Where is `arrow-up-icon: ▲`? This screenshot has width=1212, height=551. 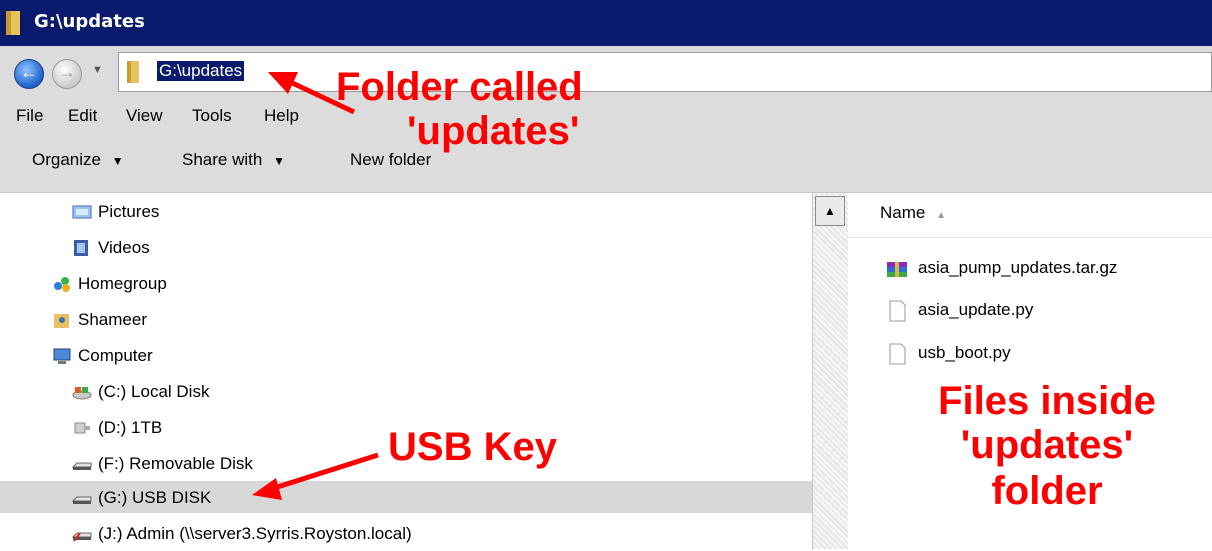 arrow-up-icon: ▲ is located at coordinates (830, 211).